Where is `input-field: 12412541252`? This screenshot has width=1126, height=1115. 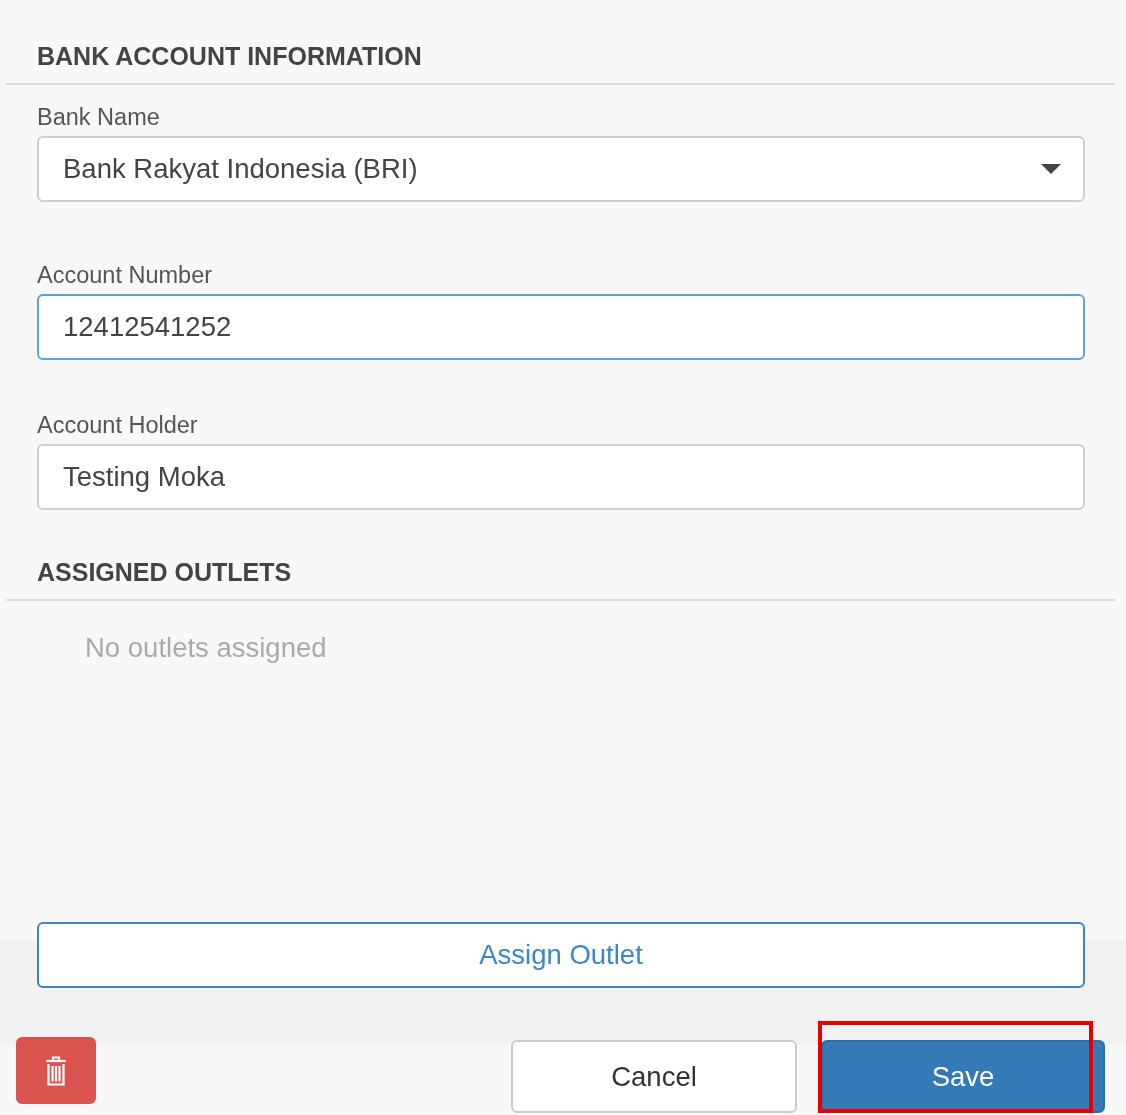
input-field: 12412541252 is located at coordinates (561, 327).